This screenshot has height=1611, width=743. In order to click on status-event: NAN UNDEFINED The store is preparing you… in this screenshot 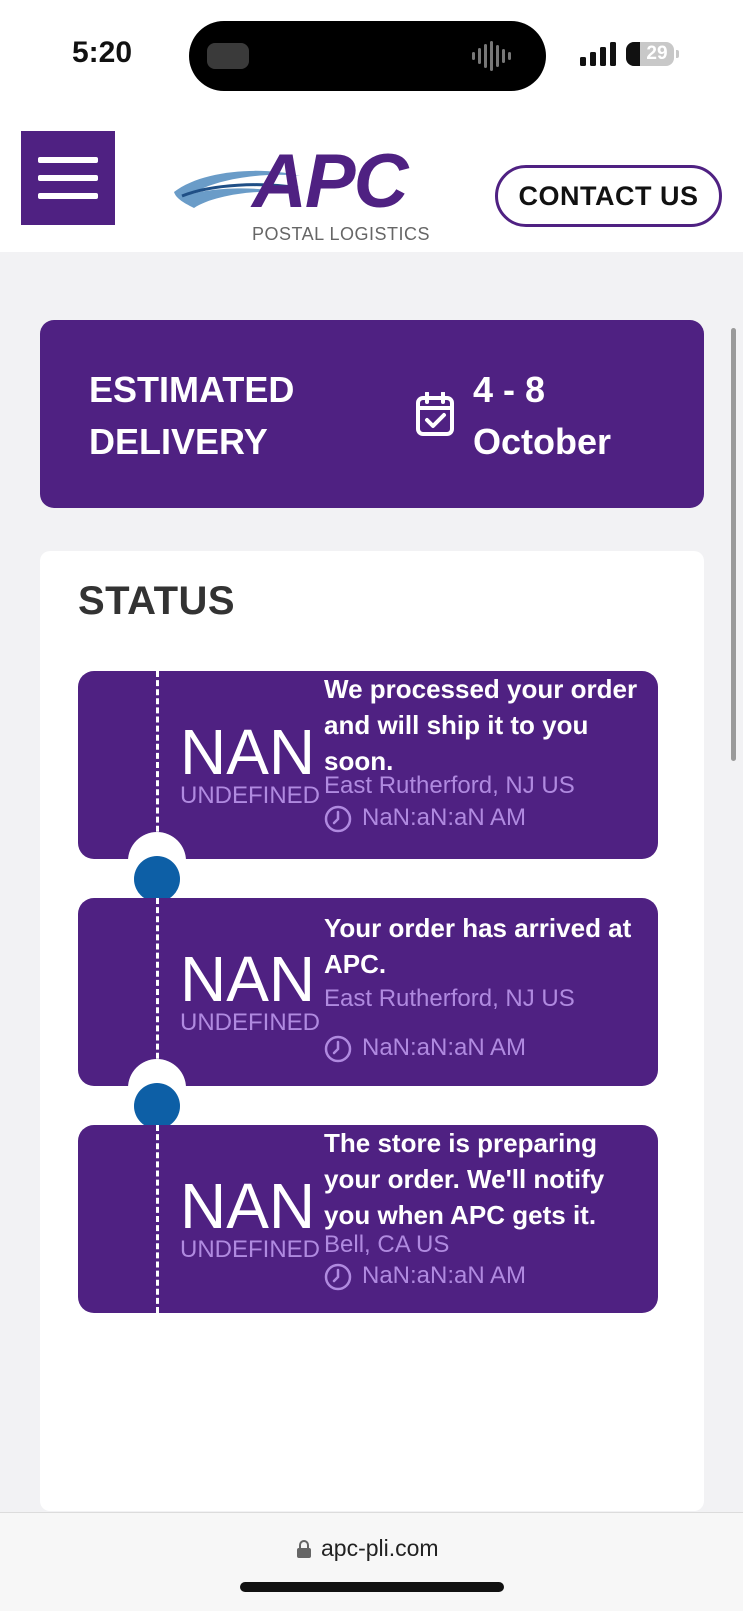, I will do `click(368, 1219)`.